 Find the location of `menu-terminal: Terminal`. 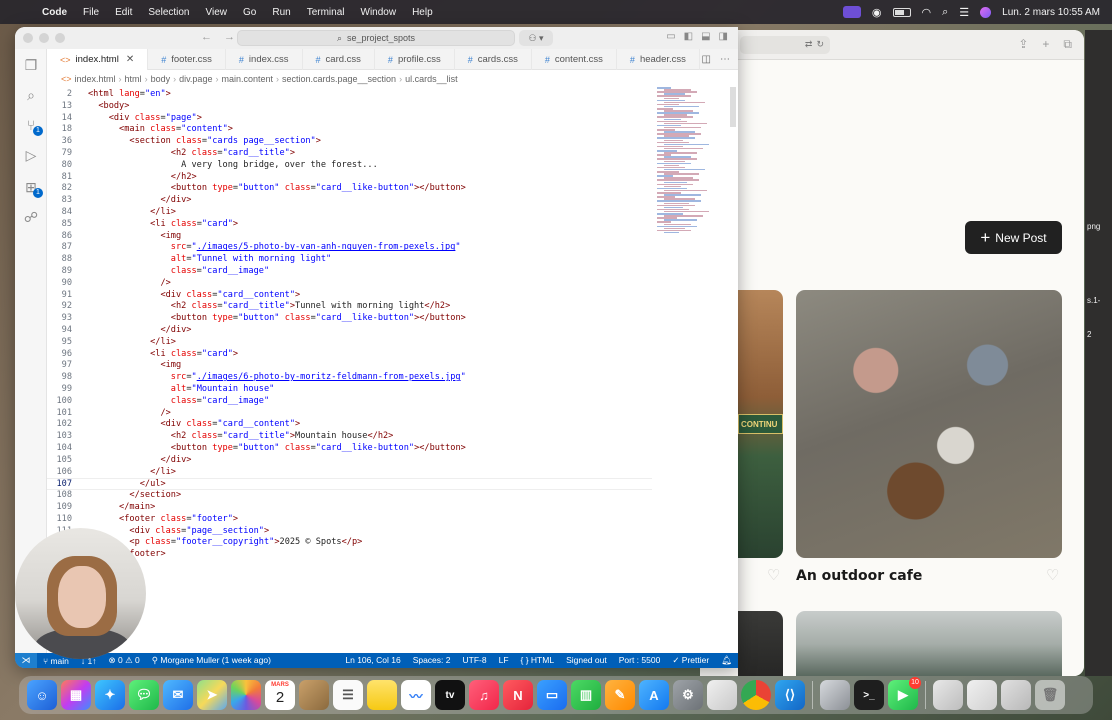

menu-terminal: Terminal is located at coordinates (326, 12).